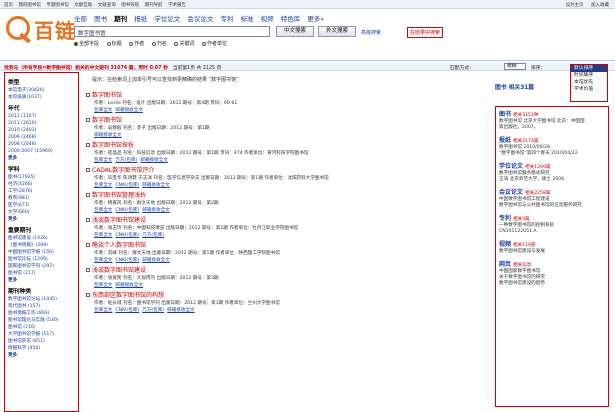 This screenshot has width=615, height=412. Describe the element at coordinates (184, 44) in the screenshot. I see `radio-keyword: 关键词` at that location.